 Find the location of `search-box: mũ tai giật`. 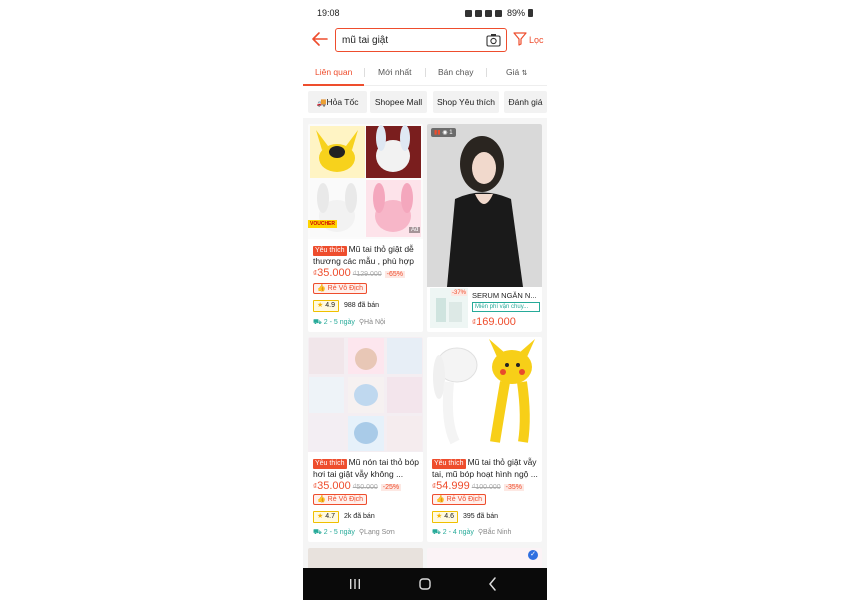

search-box: mũ tai giật is located at coordinates (421, 40).